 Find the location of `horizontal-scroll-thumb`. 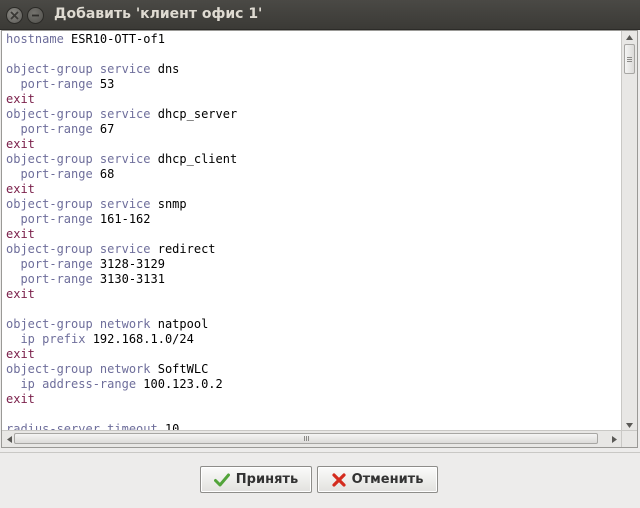

horizontal-scroll-thumb is located at coordinates (306, 438).